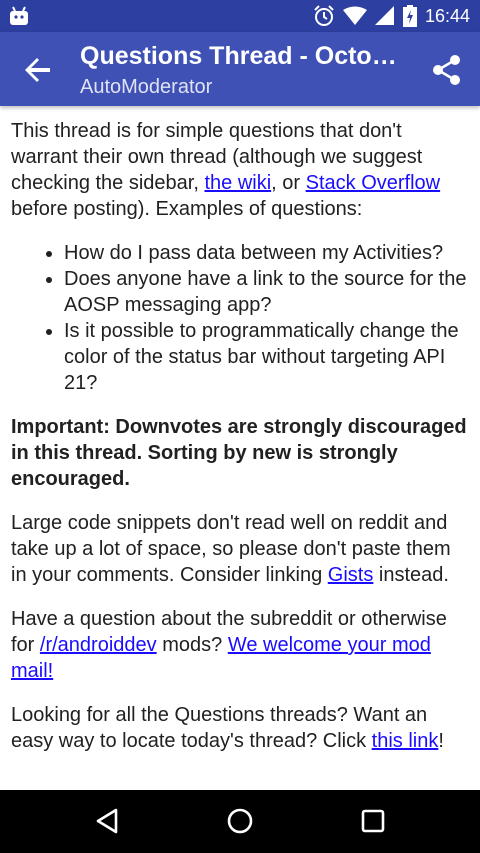 The width and height of the screenshot is (480, 853). I want to click on status-bar: 16:44, so click(240, 16).